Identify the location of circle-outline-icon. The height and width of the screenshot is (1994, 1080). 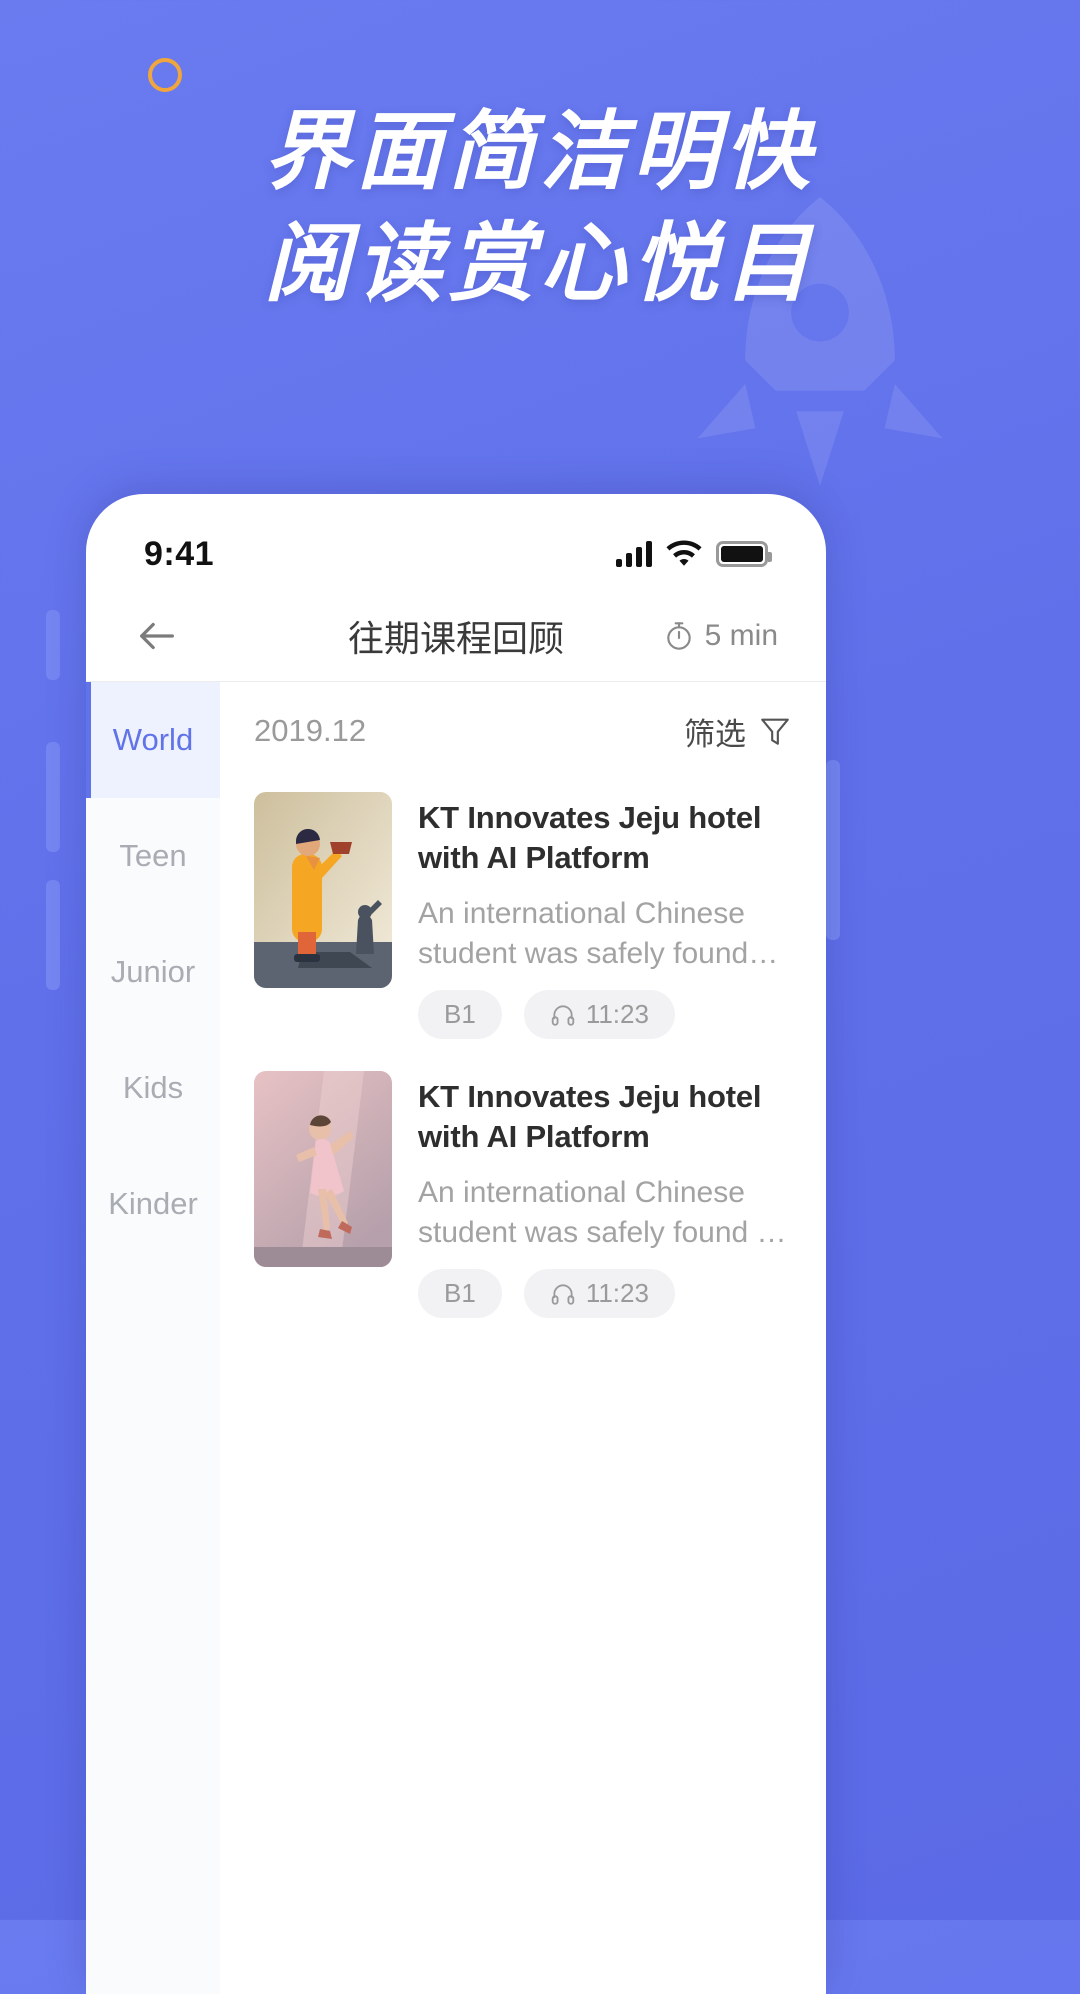
(165, 75).